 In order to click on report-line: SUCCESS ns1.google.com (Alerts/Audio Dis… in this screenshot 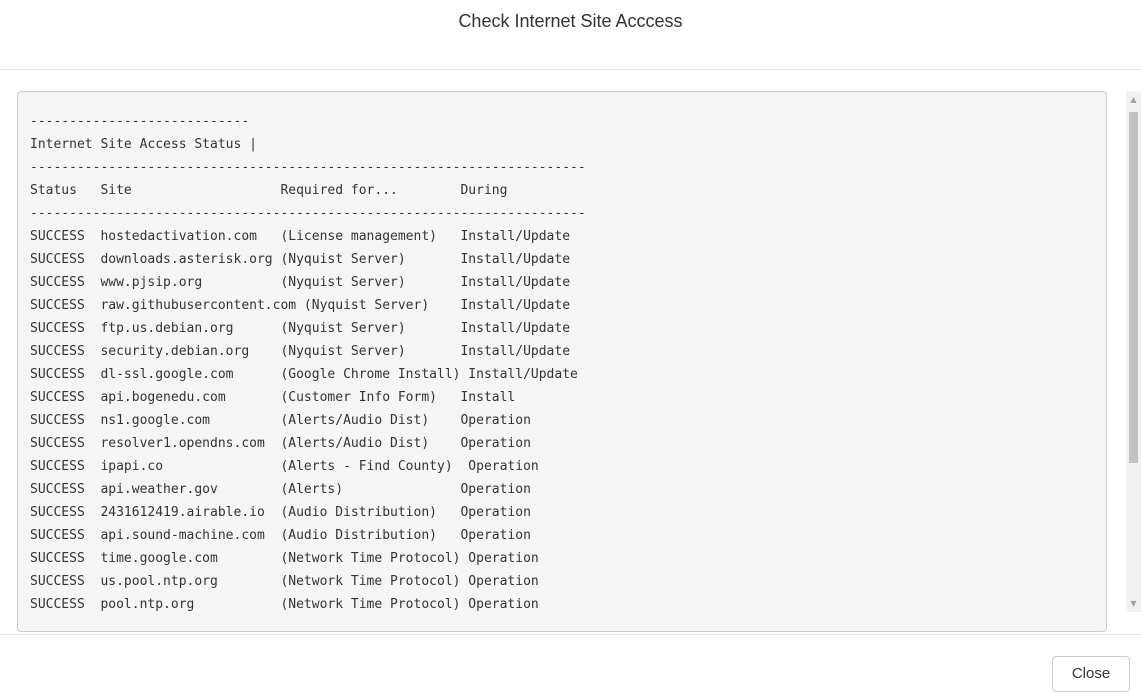, I will do `click(280, 420)`.